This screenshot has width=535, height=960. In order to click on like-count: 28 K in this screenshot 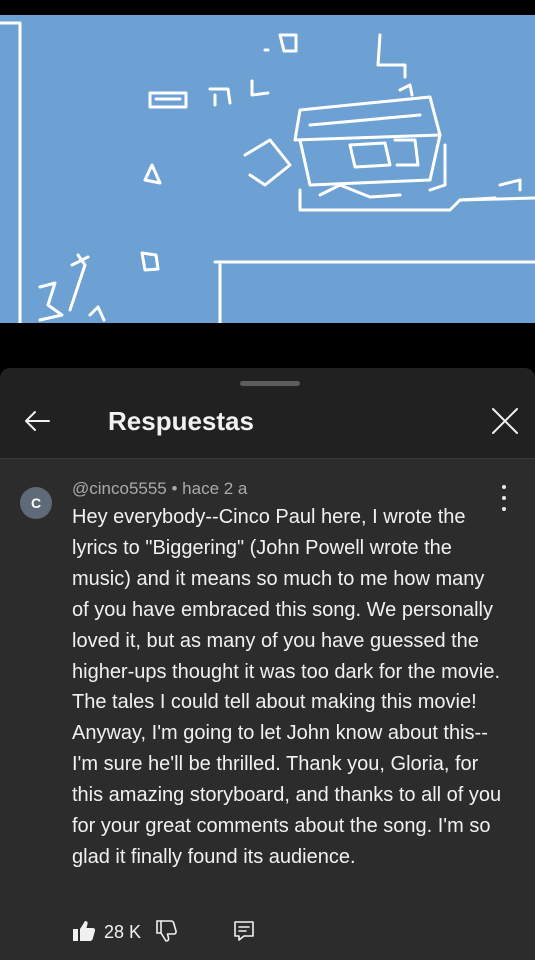, I will do `click(123, 932)`.